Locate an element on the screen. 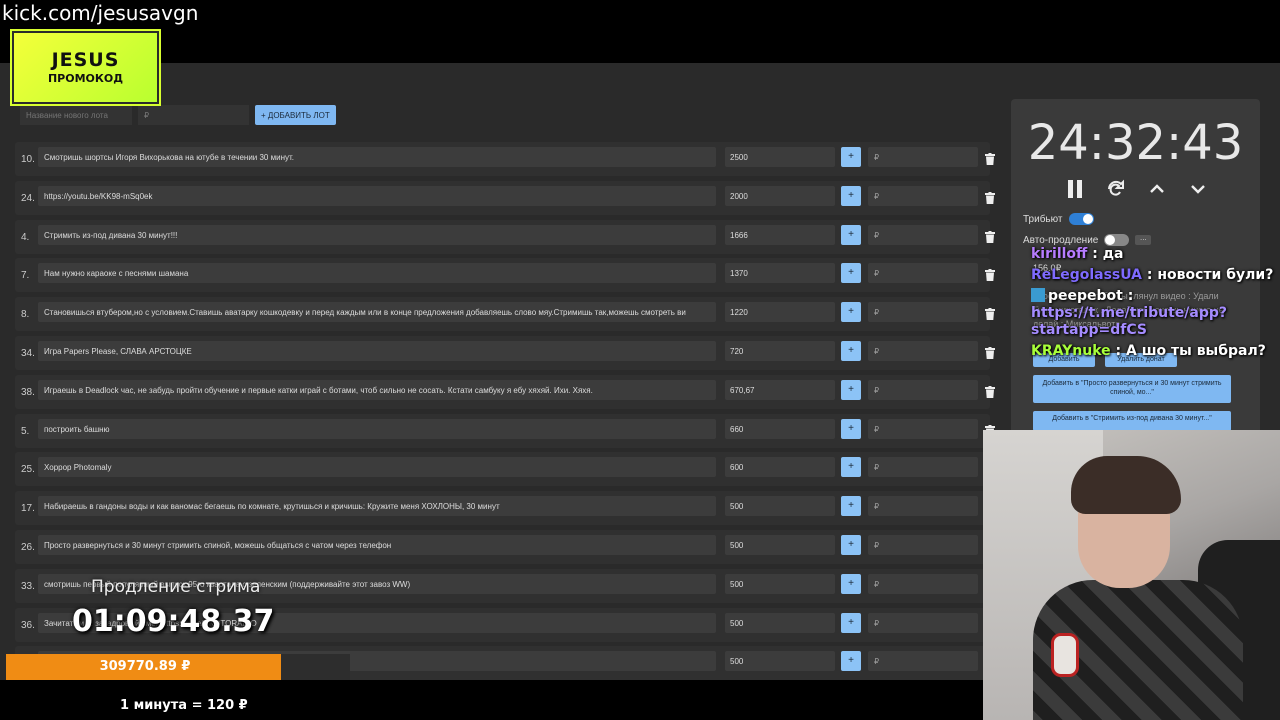 This screenshot has height=720, width=1280. lot-amount-field: 2500 is located at coordinates (780, 157).